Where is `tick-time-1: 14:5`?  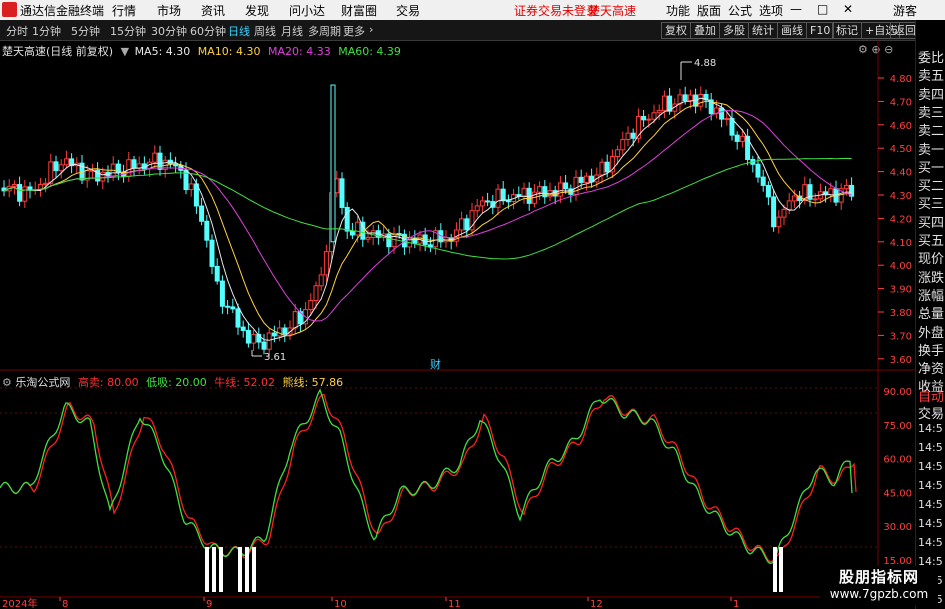 tick-time-1: 14:5 is located at coordinates (930, 447).